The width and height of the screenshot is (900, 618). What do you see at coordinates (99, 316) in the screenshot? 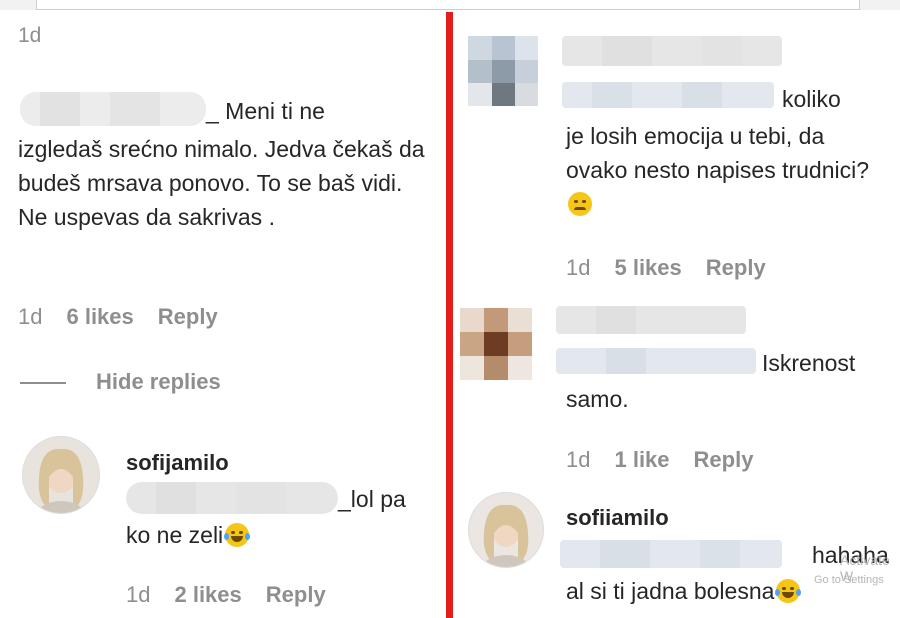
I see `likes-count: 6 likes` at bounding box center [99, 316].